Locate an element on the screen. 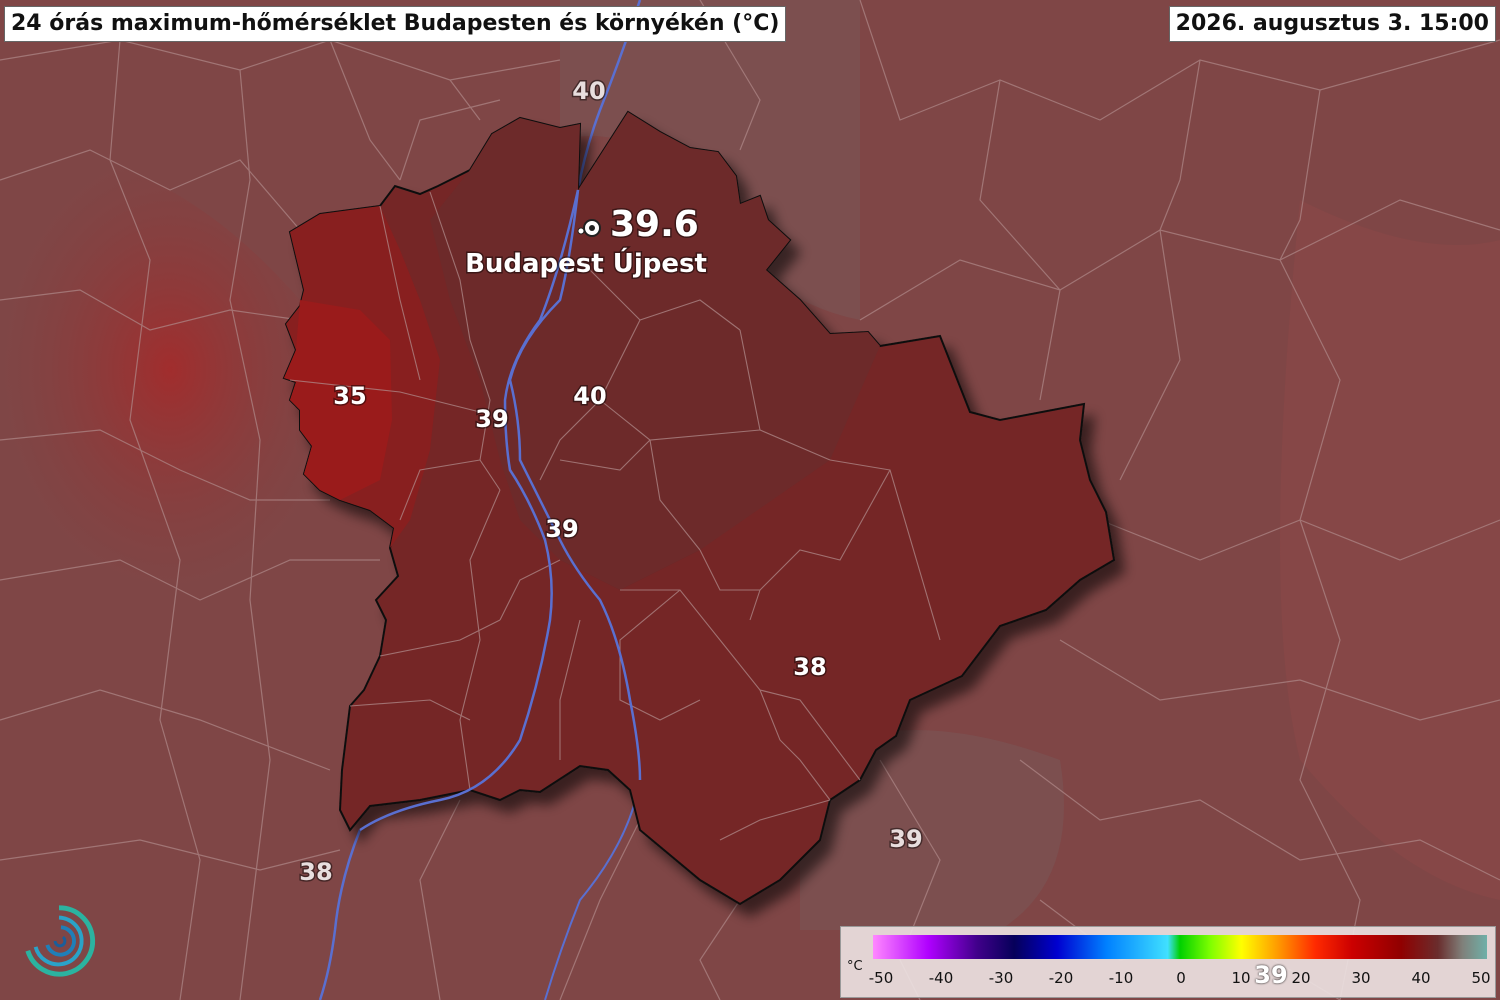 Image resolution: width=1500 pixels, height=1000 pixels. label-outside-southeast: 39 is located at coordinates (905, 839).